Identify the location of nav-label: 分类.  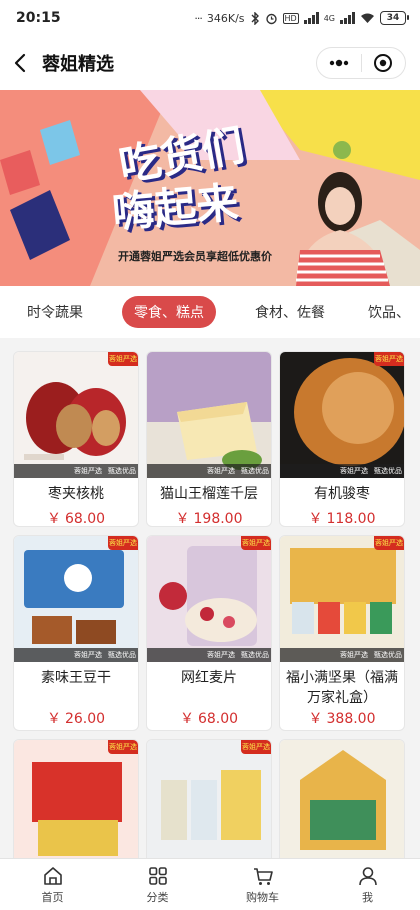
(157, 897).